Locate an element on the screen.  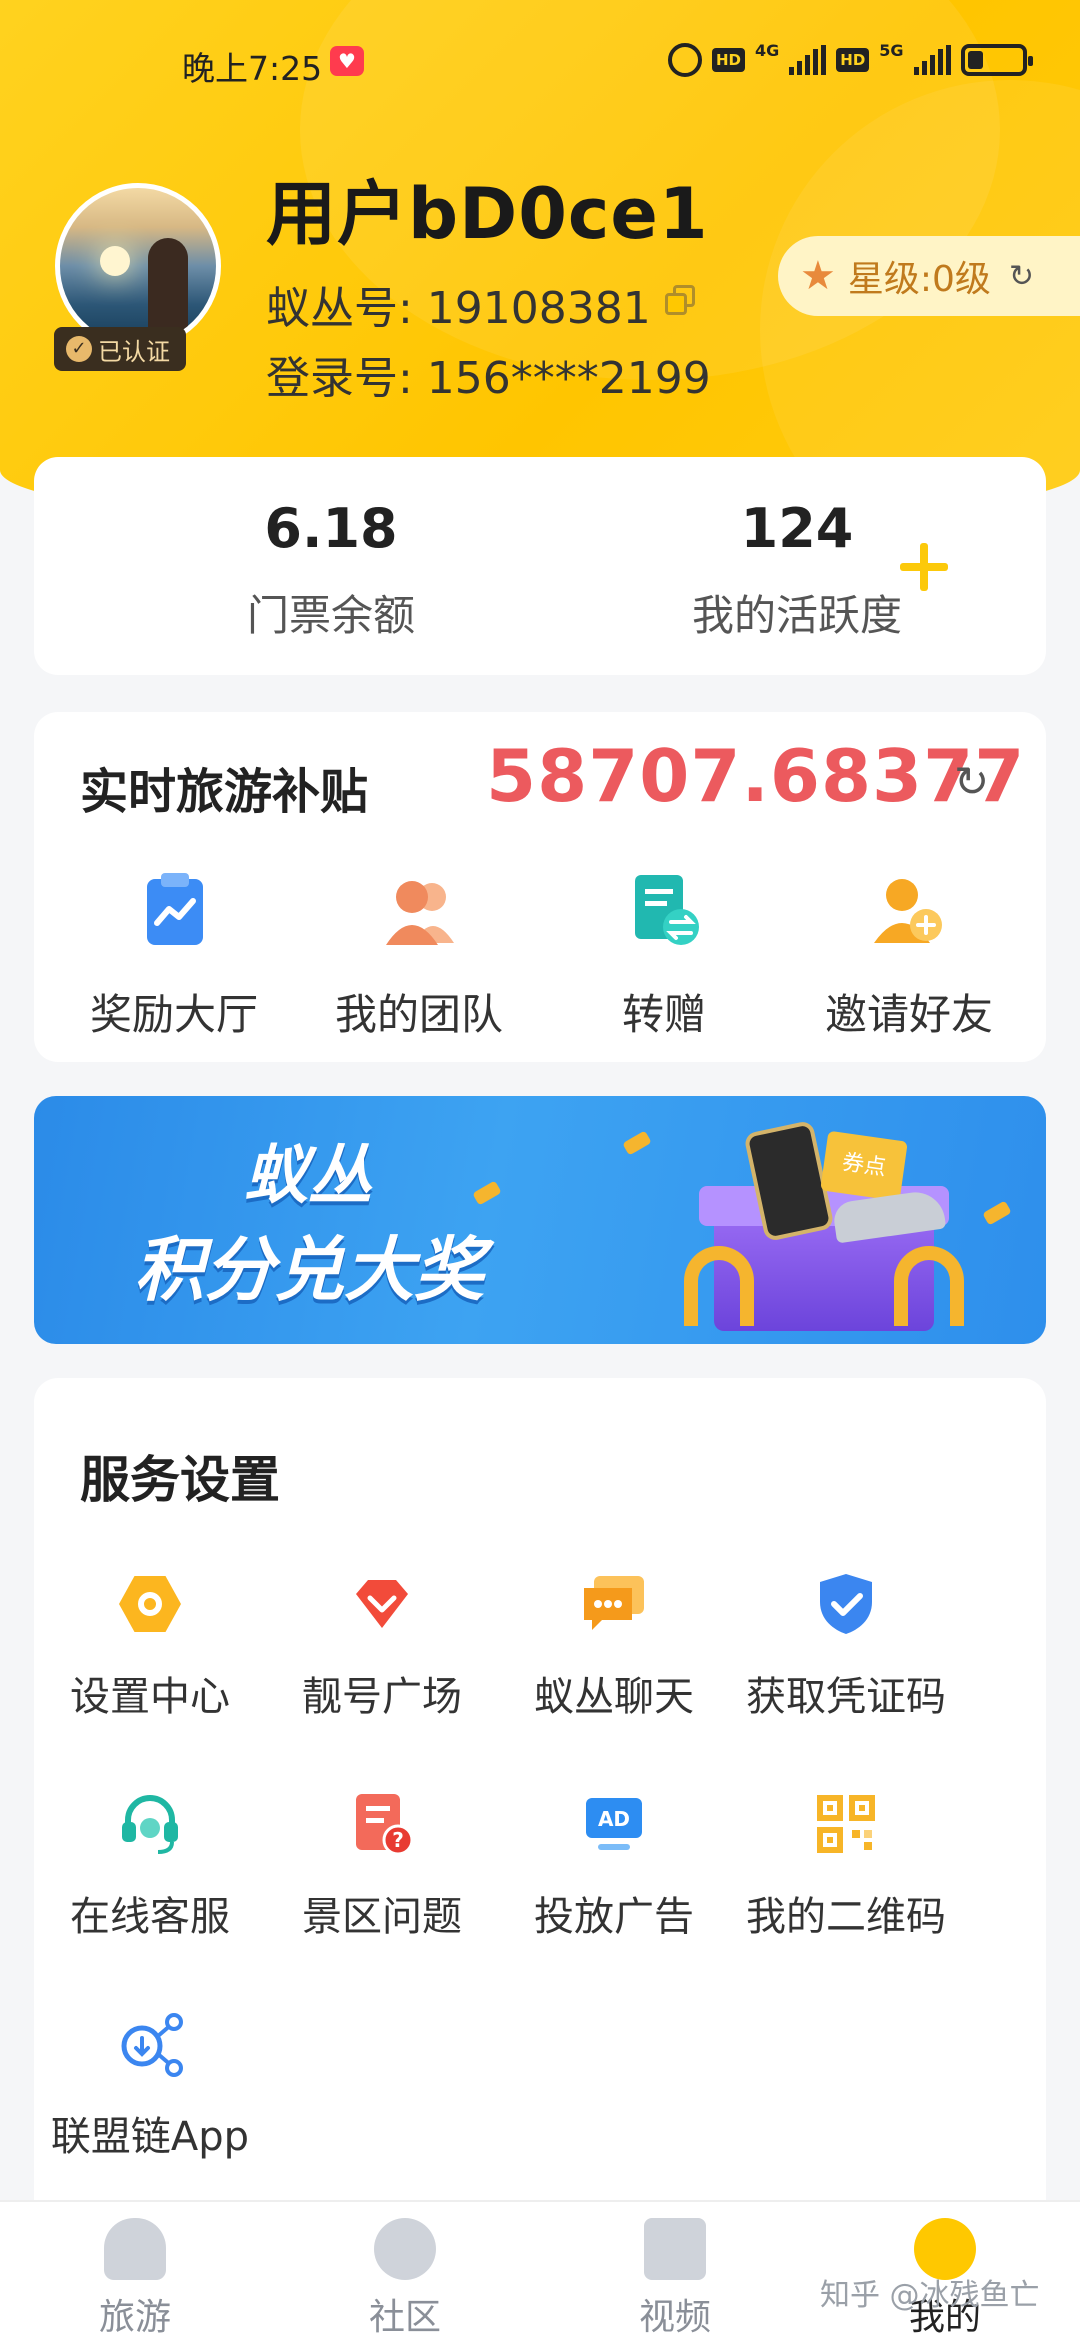
alliance-chain-app-label: 联盟链App is located at coordinates (150, 2137).